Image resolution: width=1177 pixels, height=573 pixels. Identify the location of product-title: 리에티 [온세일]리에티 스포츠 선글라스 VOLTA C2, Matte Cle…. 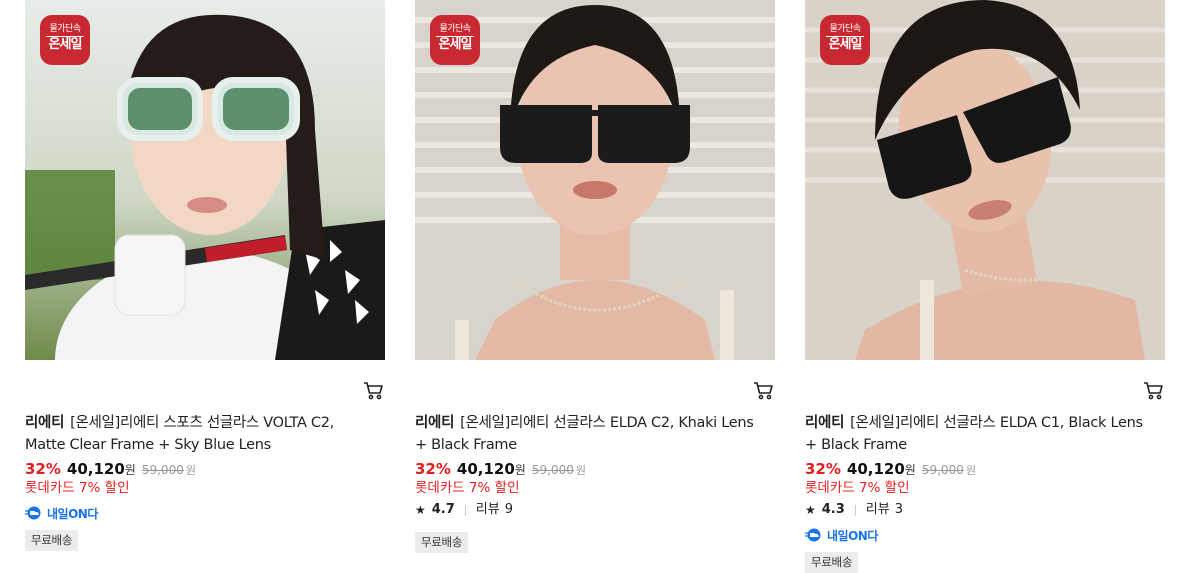
(200, 434).